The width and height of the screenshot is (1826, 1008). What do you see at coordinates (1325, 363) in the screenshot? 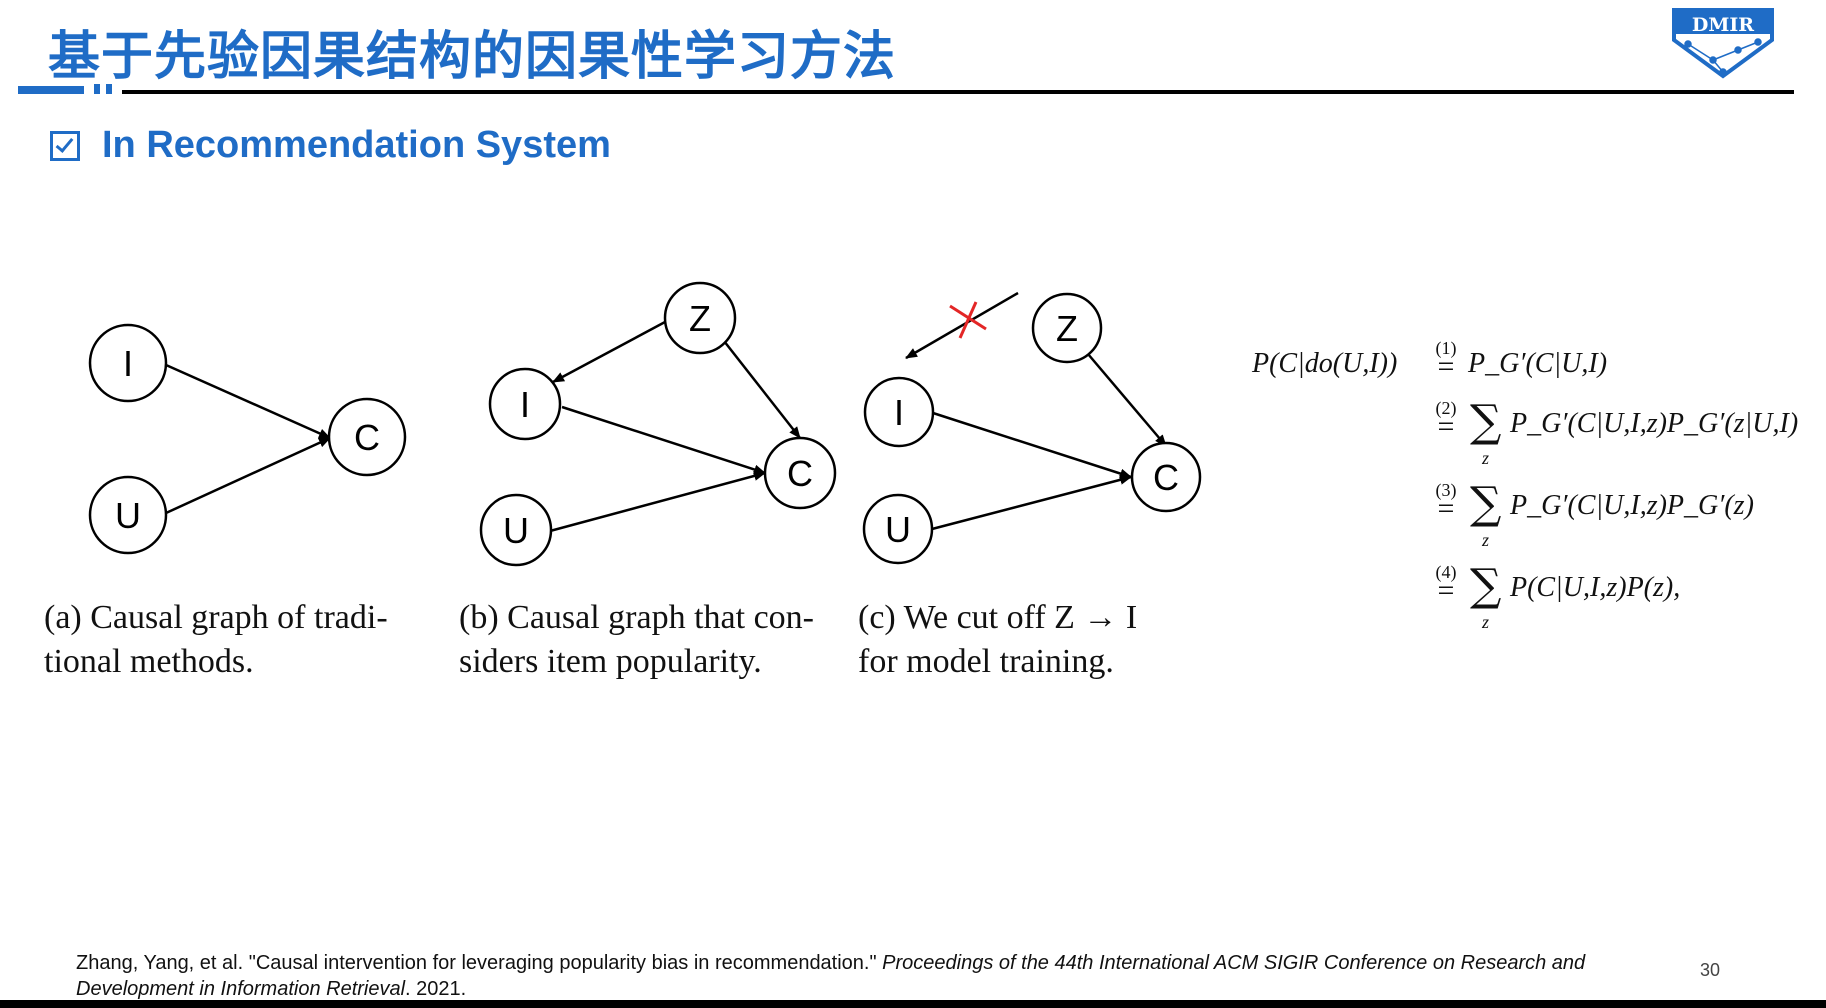
I see `equation-lhs: P(C|do(U,I))` at bounding box center [1325, 363].